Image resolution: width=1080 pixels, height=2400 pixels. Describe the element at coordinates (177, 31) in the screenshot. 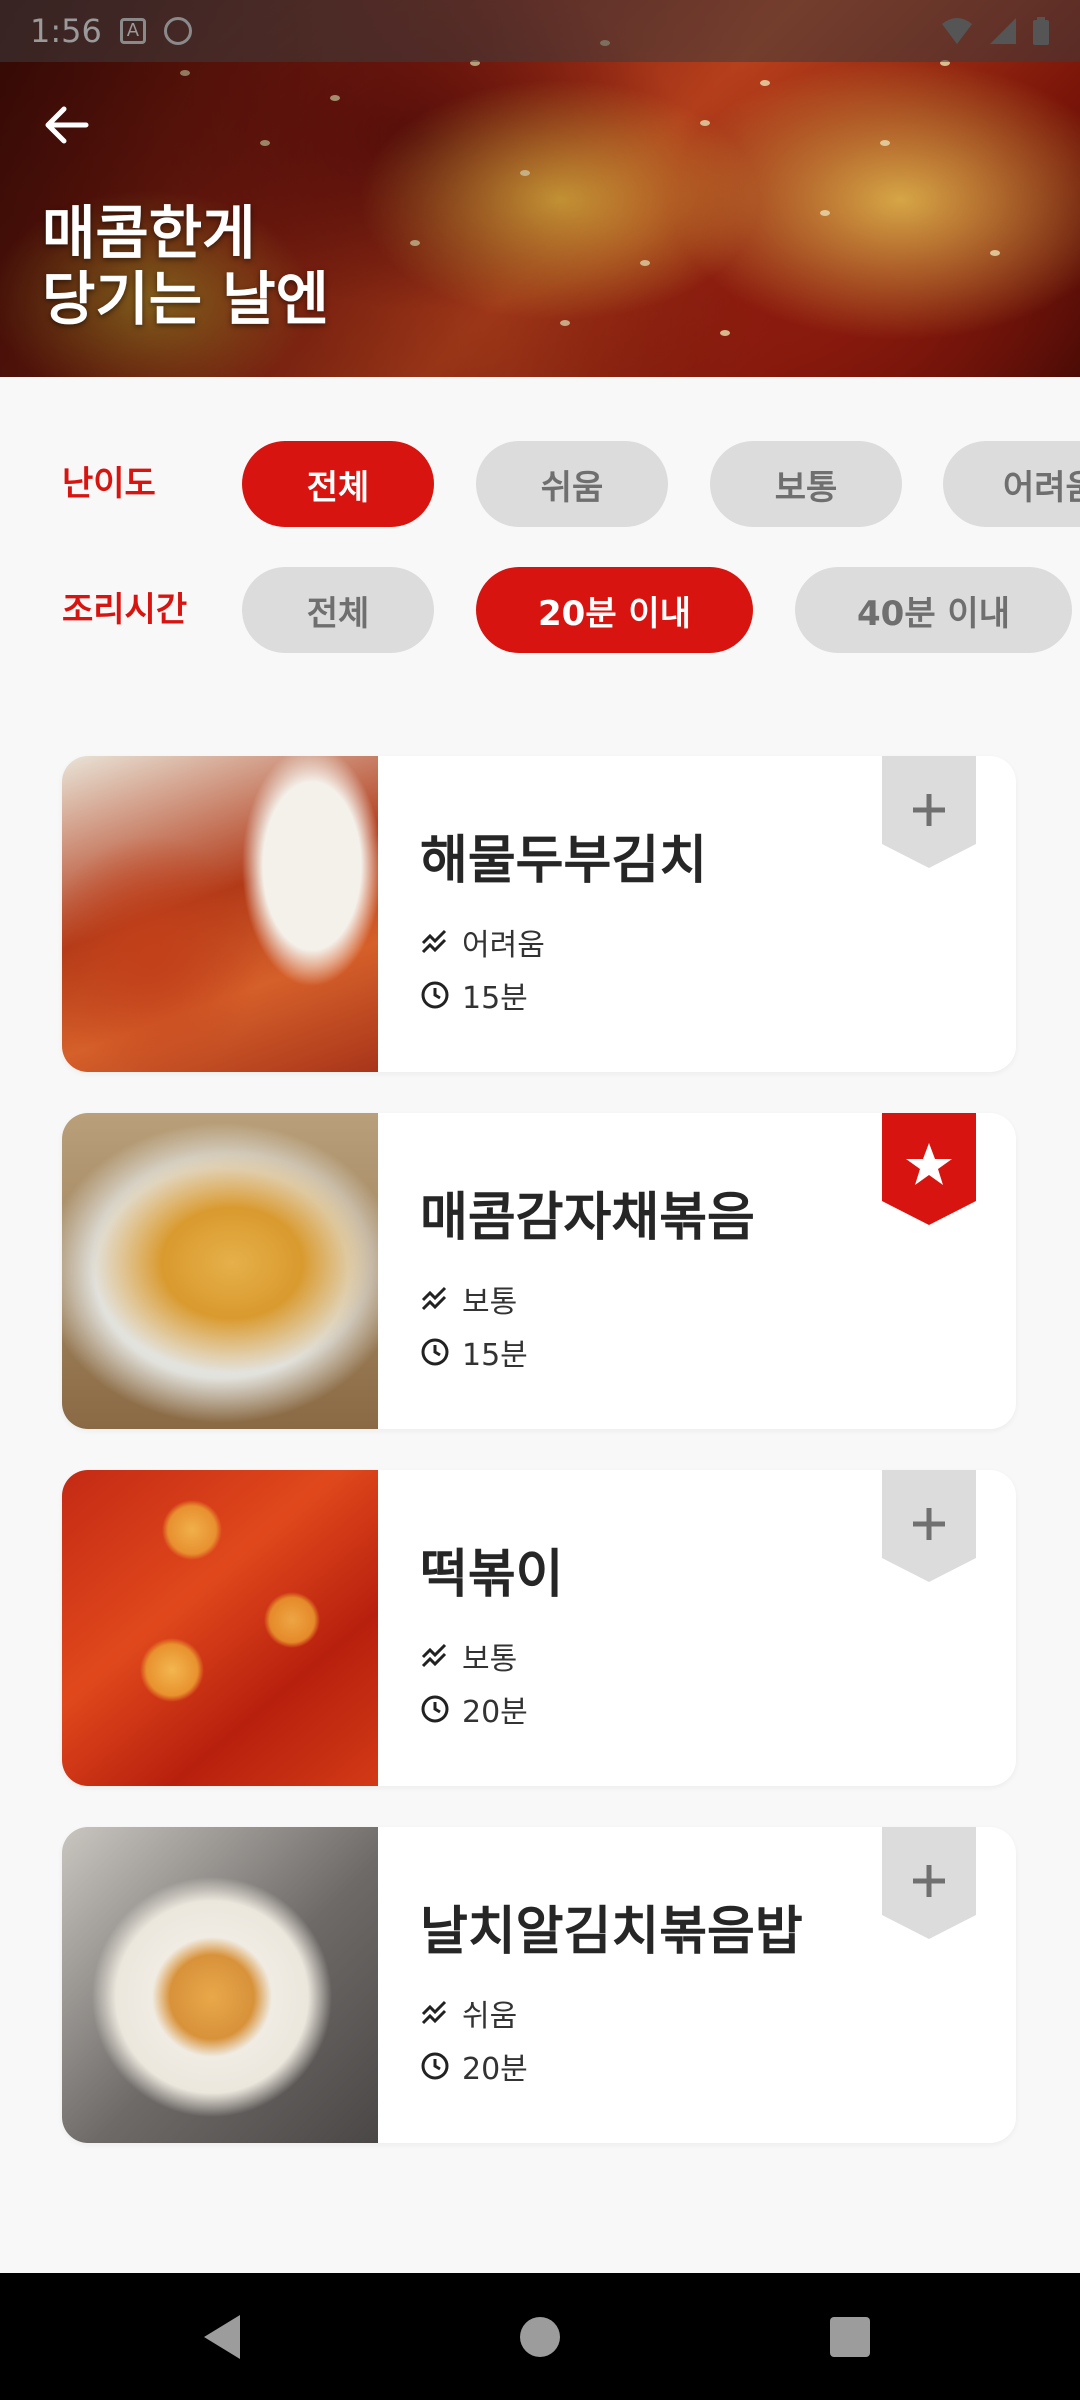

I see `notification-circle-icon` at that location.